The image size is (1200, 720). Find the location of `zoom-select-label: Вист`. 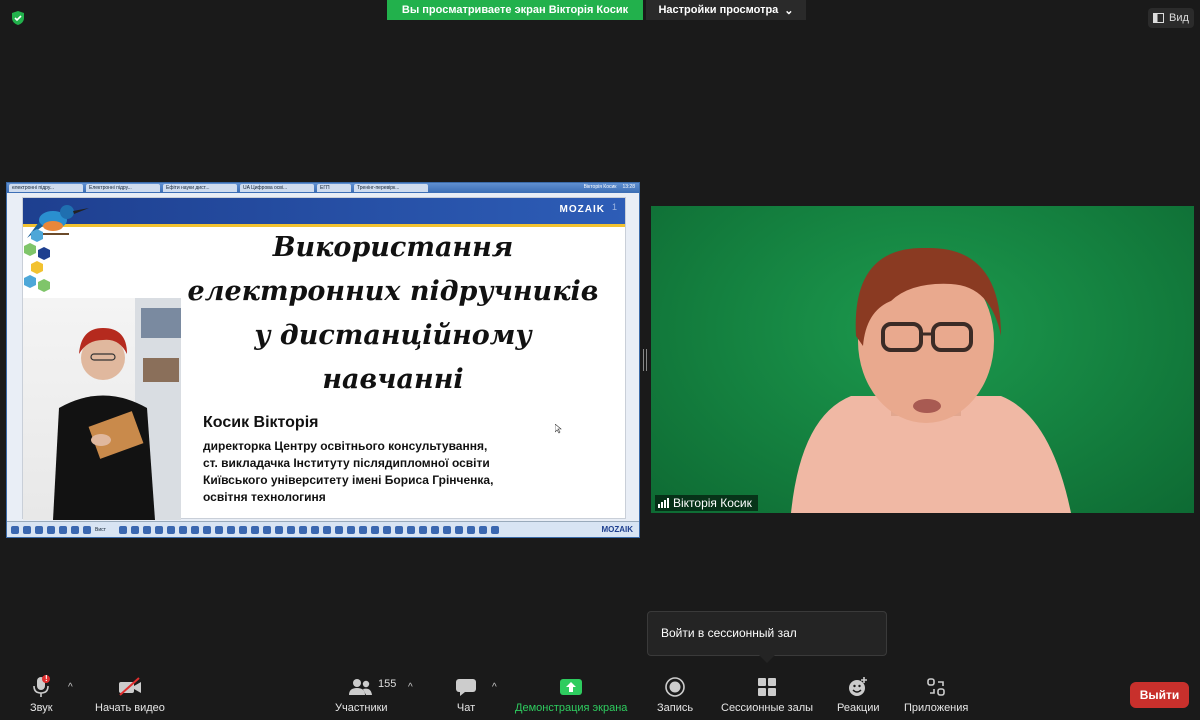

zoom-select-label: Вист is located at coordinates (100, 529).